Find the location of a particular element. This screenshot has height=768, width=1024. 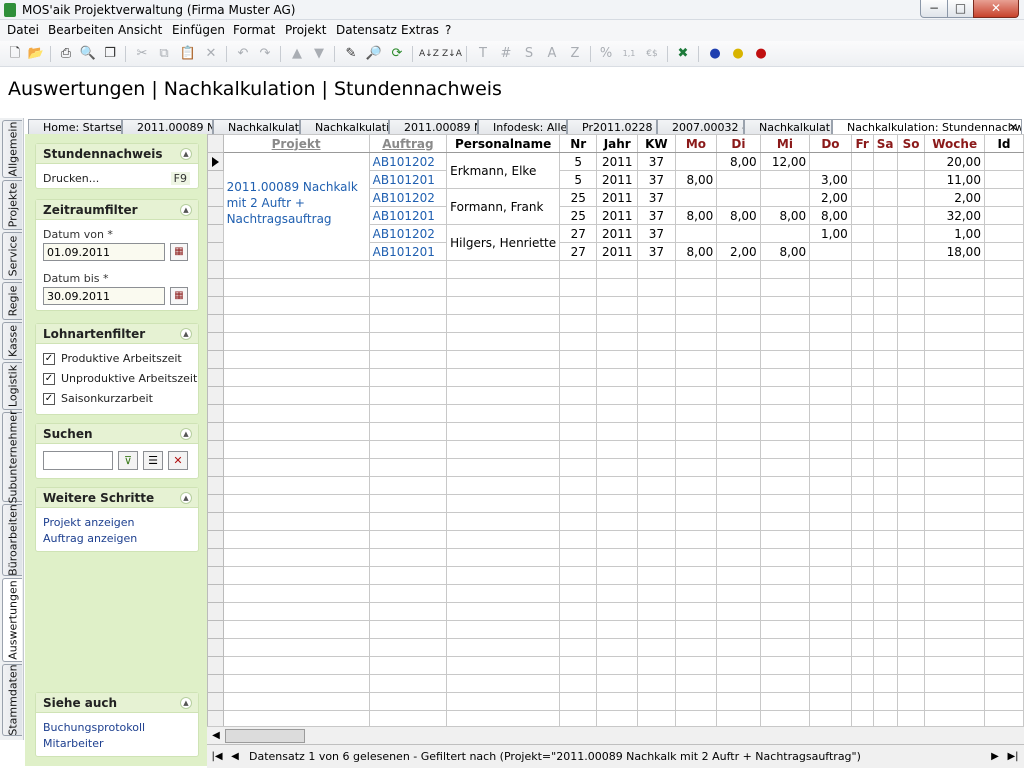

column-header-personalname: Personalname is located at coordinates (503, 143).